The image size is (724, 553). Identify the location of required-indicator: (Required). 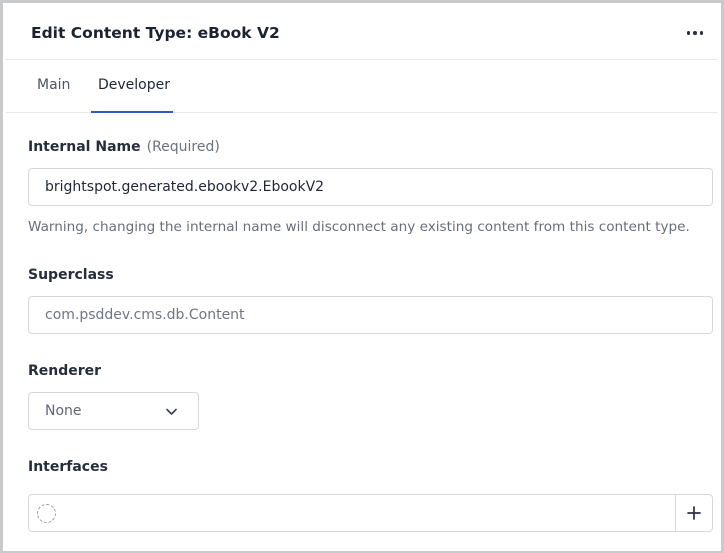
(183, 147).